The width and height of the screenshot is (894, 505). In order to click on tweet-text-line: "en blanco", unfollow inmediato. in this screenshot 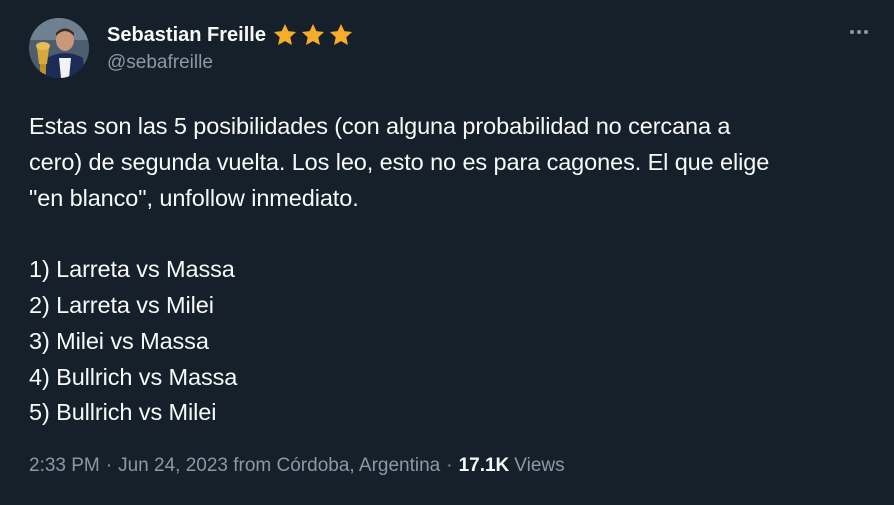, I will do `click(194, 197)`.